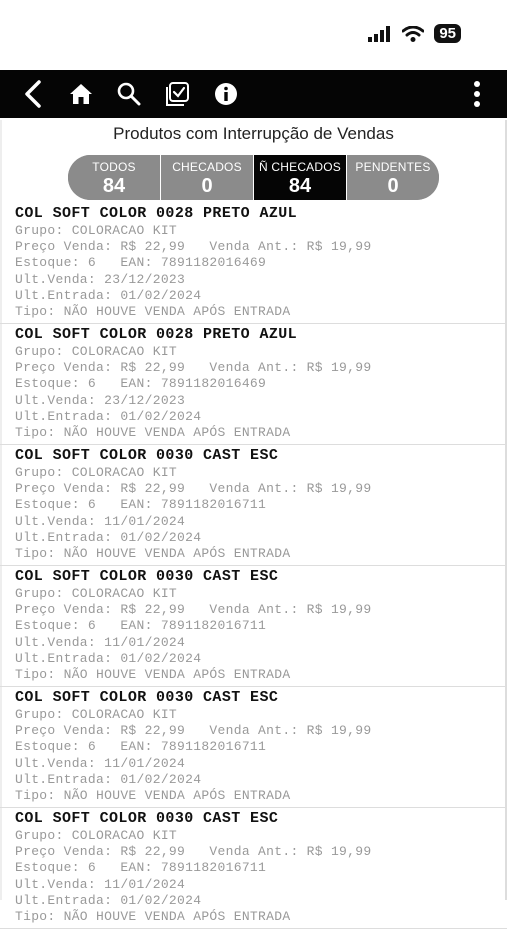 This screenshot has height=929, width=507. What do you see at coordinates (253, 35) in the screenshot?
I see `status-bar: 95` at bounding box center [253, 35].